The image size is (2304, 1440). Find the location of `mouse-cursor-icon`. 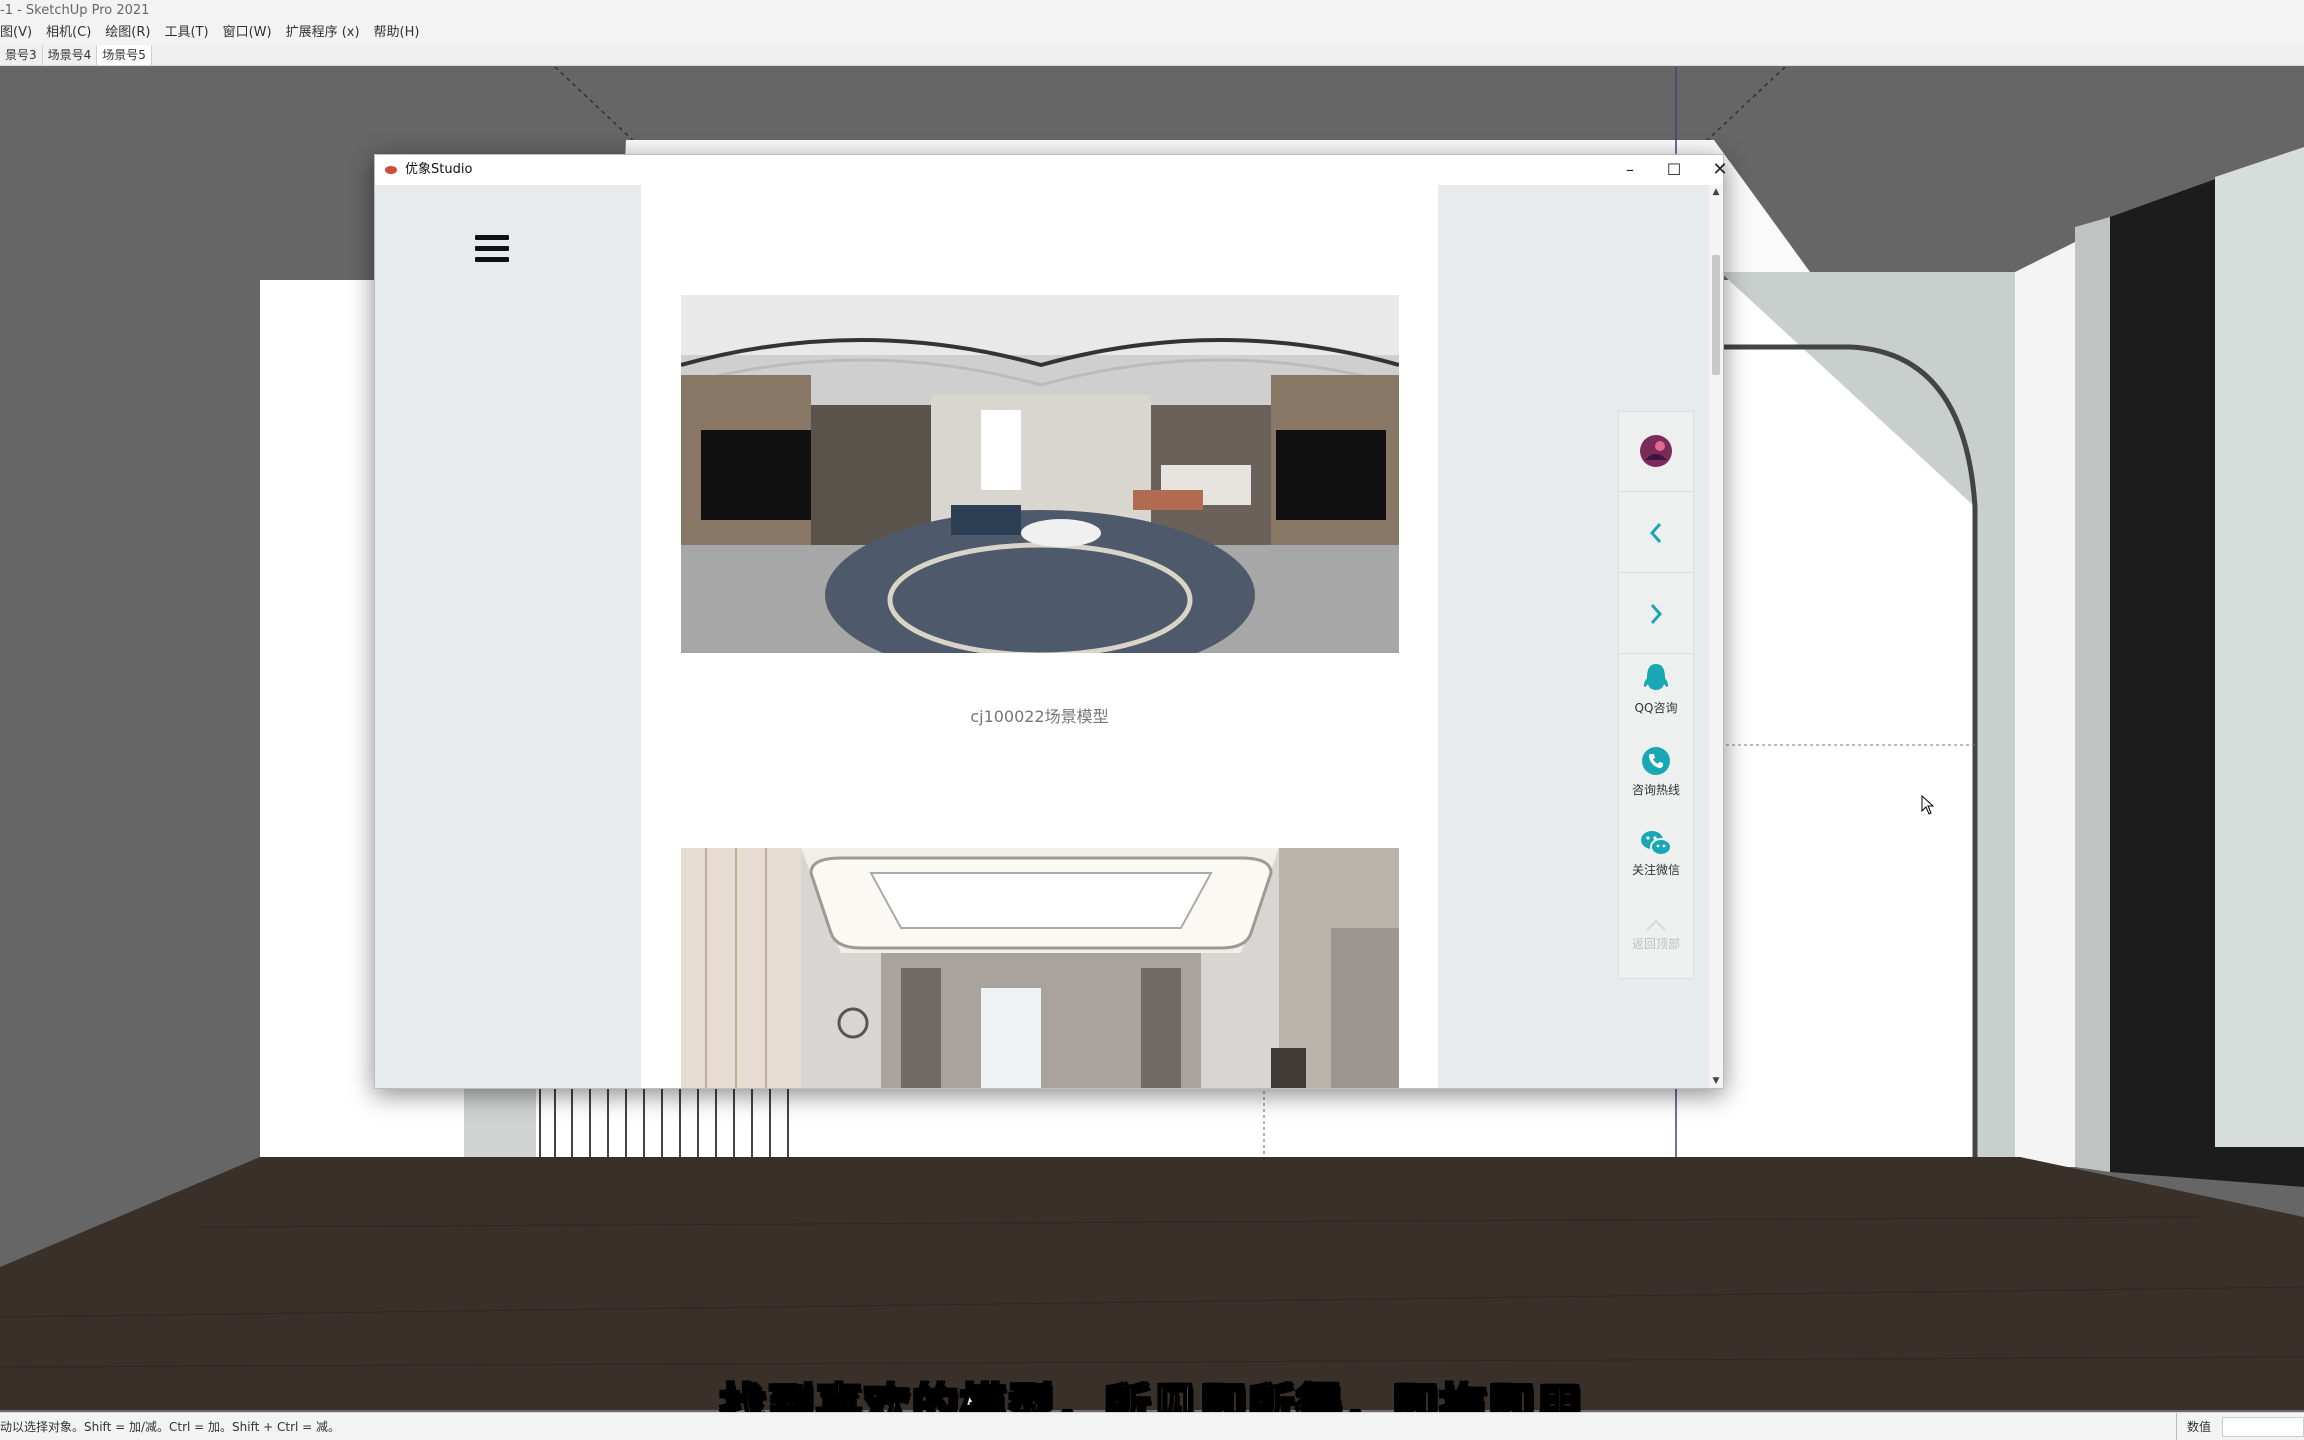

mouse-cursor-icon is located at coordinates (1928, 805).